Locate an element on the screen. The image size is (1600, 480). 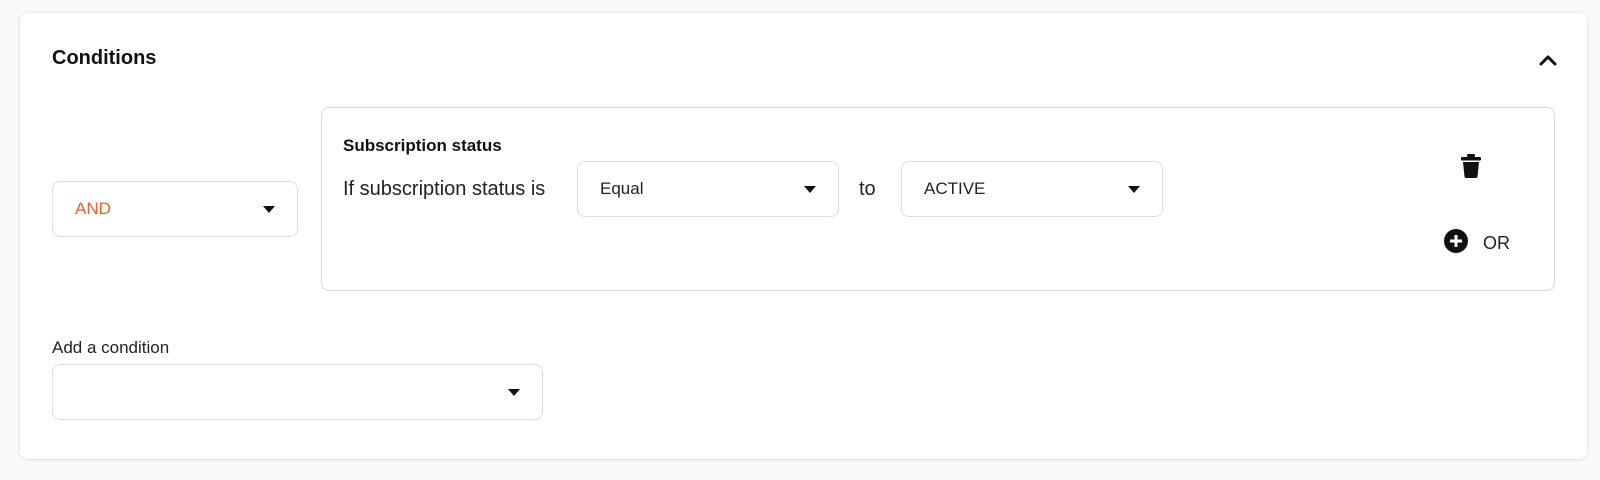
value-selected: ACTIVE is located at coordinates (955, 188).